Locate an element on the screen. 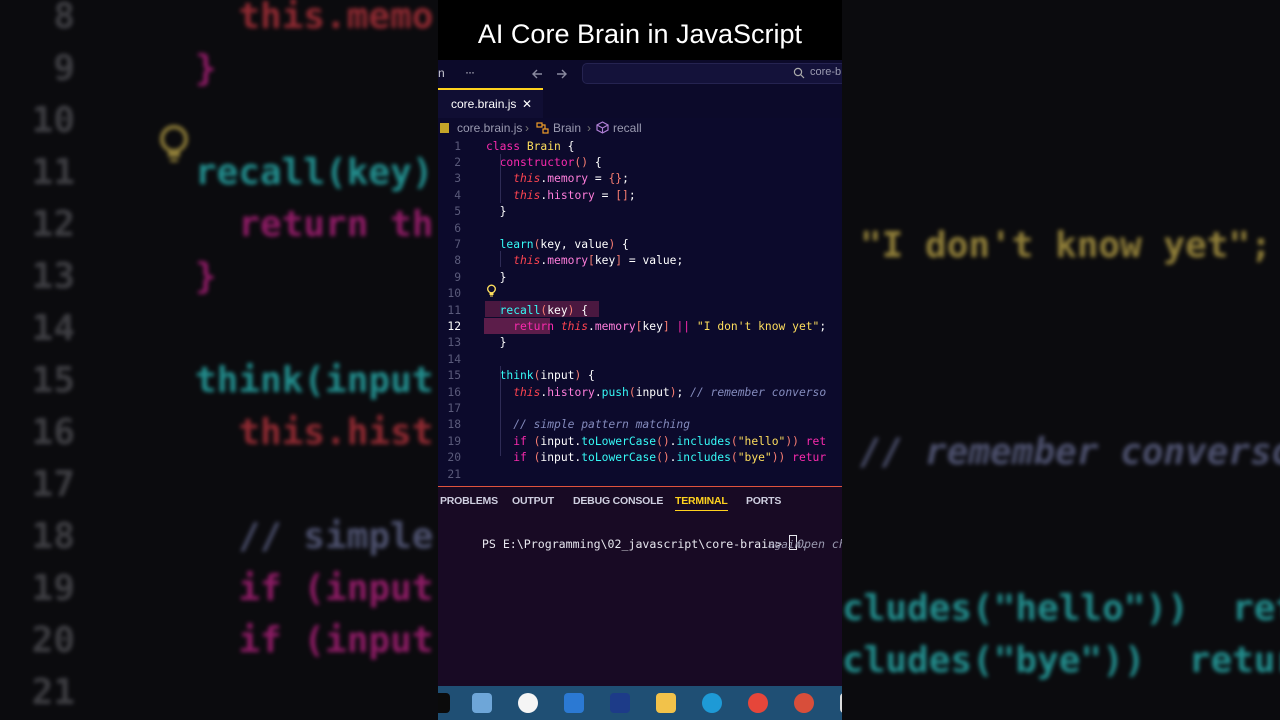 This screenshot has width=1280, height=720. breadcrumb-file: core.brain.js is located at coordinates (489, 128).